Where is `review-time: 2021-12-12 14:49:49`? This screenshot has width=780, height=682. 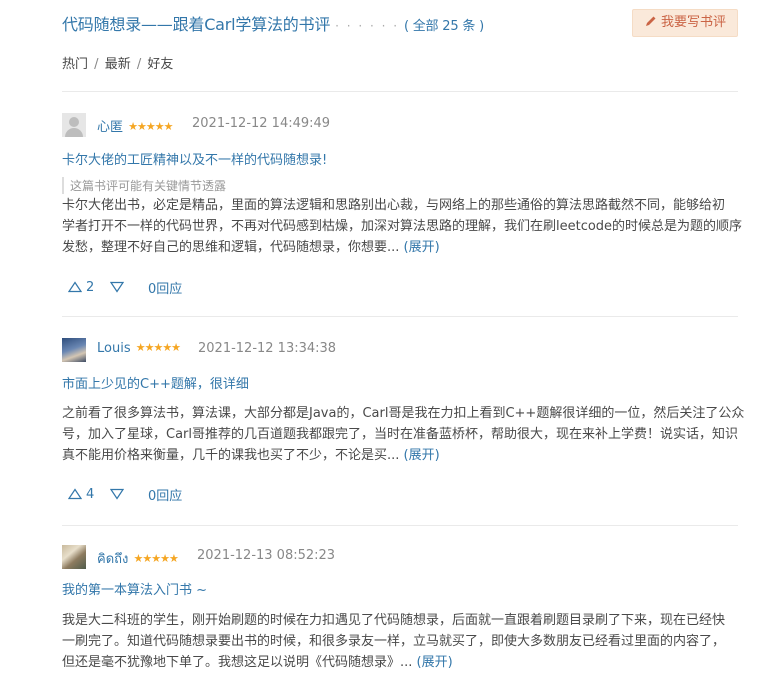
review-time: 2021-12-12 14:49:49 is located at coordinates (261, 123).